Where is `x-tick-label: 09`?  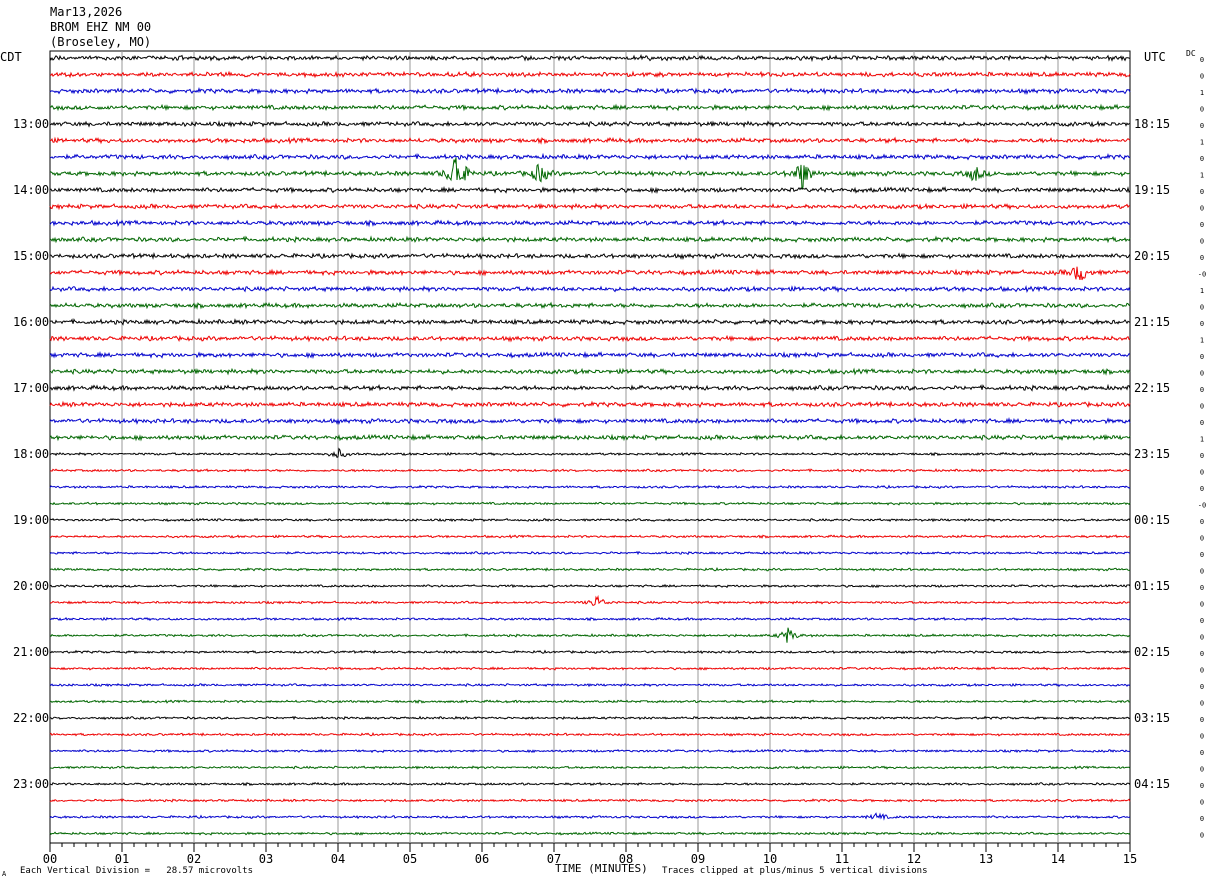 x-tick-label: 09 is located at coordinates (698, 859).